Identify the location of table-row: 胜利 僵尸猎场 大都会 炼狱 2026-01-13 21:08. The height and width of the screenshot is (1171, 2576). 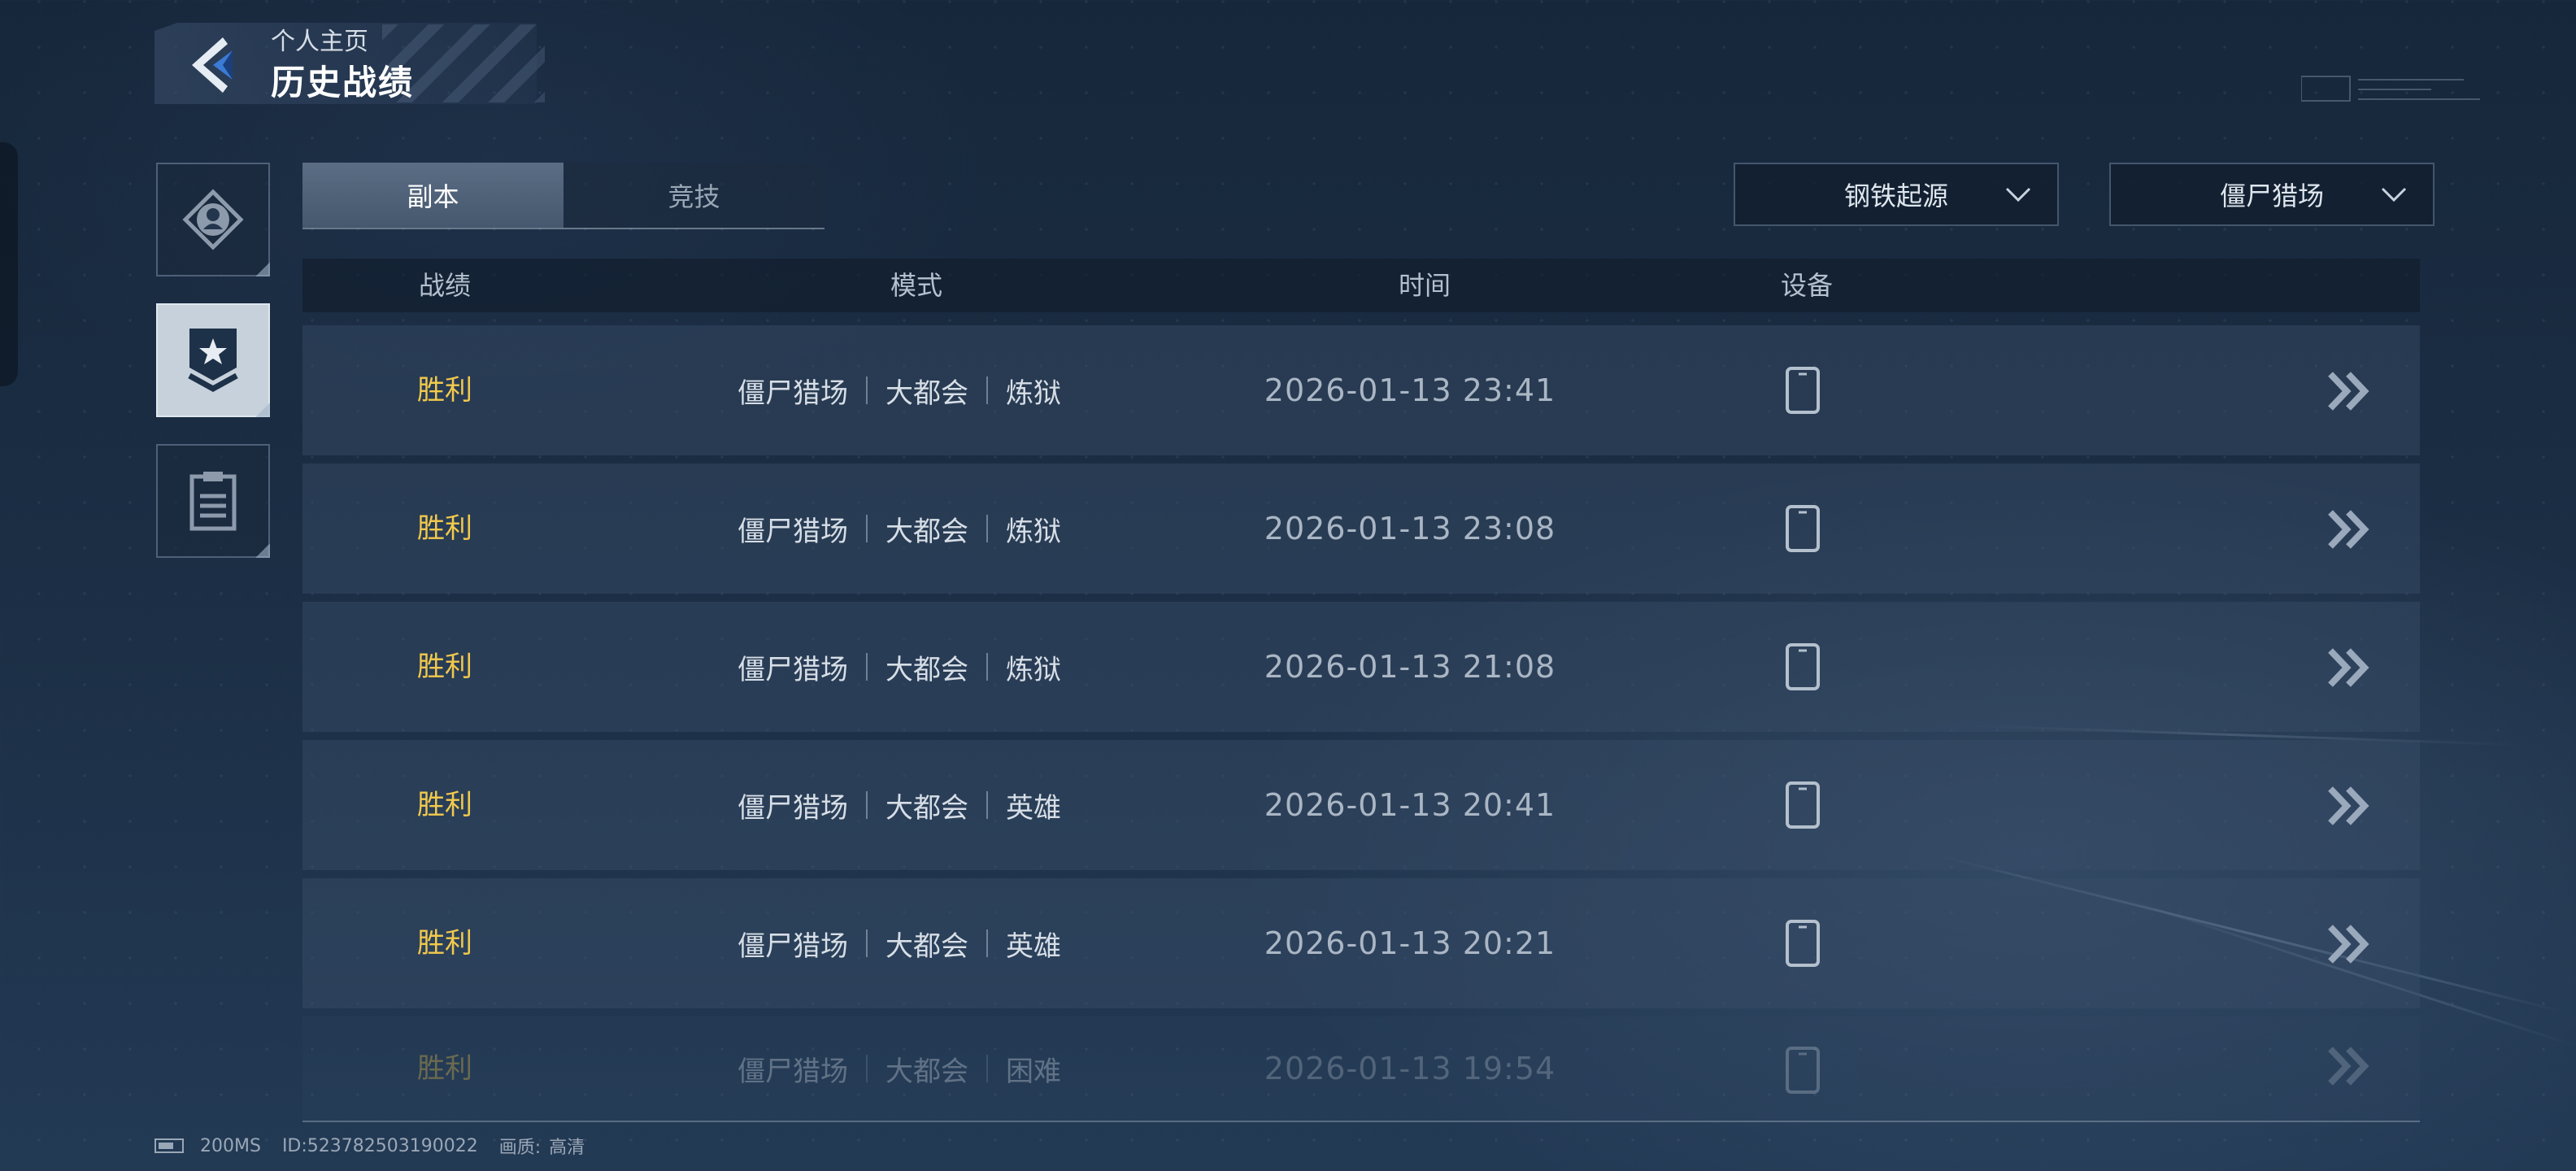
(1361, 667).